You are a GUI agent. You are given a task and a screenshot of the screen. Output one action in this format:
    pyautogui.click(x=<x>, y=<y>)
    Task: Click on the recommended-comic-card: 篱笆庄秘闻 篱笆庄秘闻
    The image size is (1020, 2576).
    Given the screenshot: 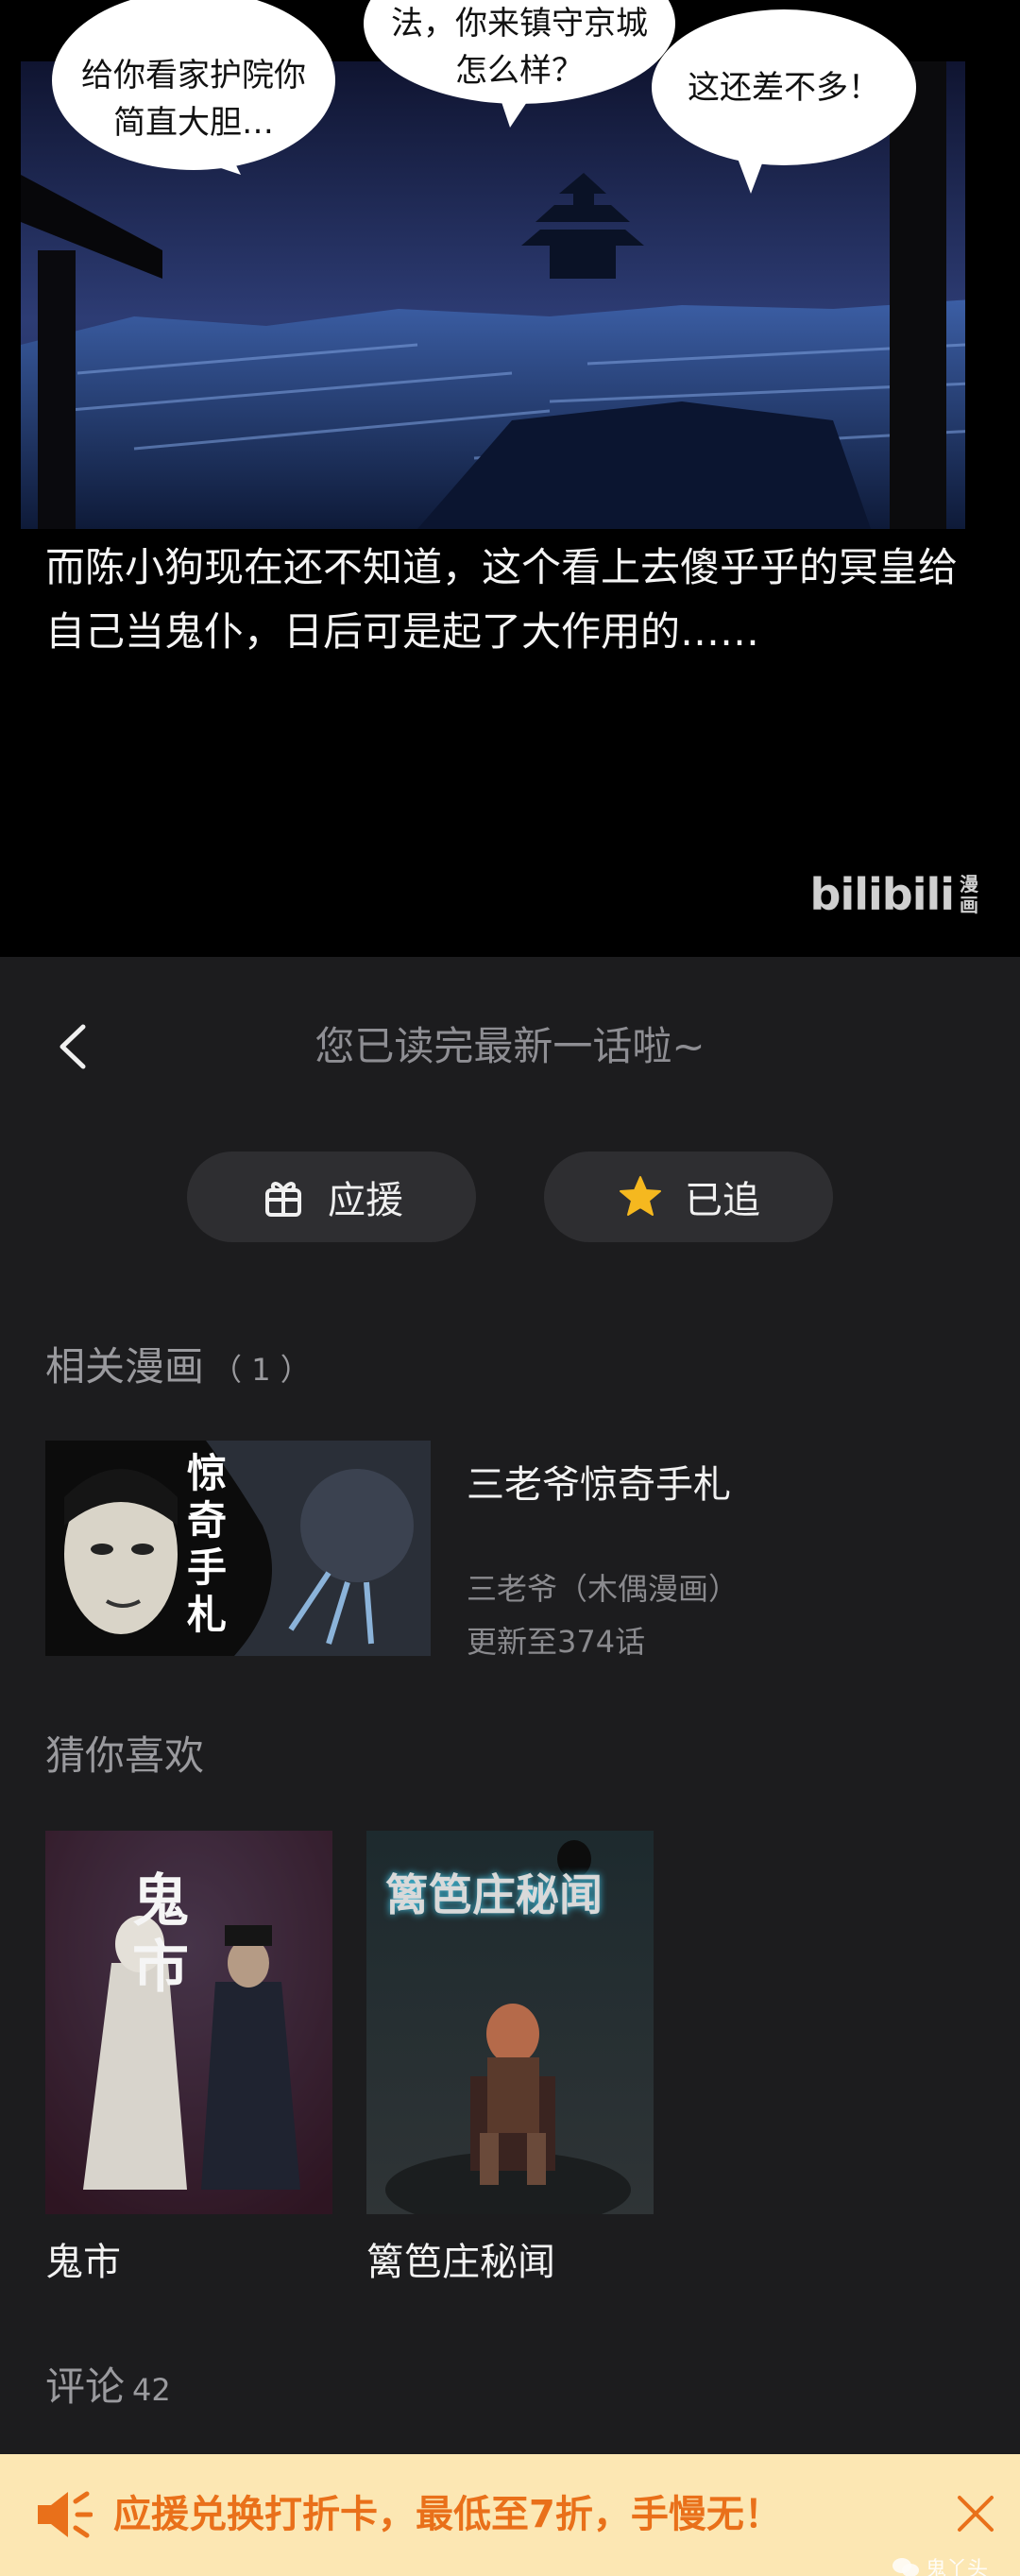 What is the action you would take?
    pyautogui.click(x=510, y=2059)
    